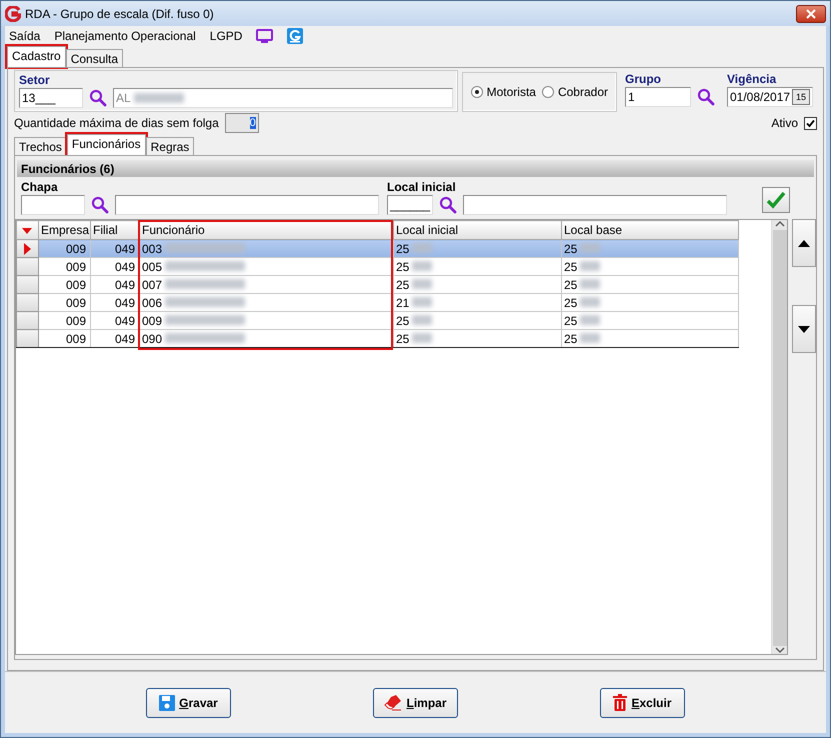 This screenshot has height=738, width=831. Describe the element at coordinates (779, 437) in the screenshot. I see `scrollbar` at that location.